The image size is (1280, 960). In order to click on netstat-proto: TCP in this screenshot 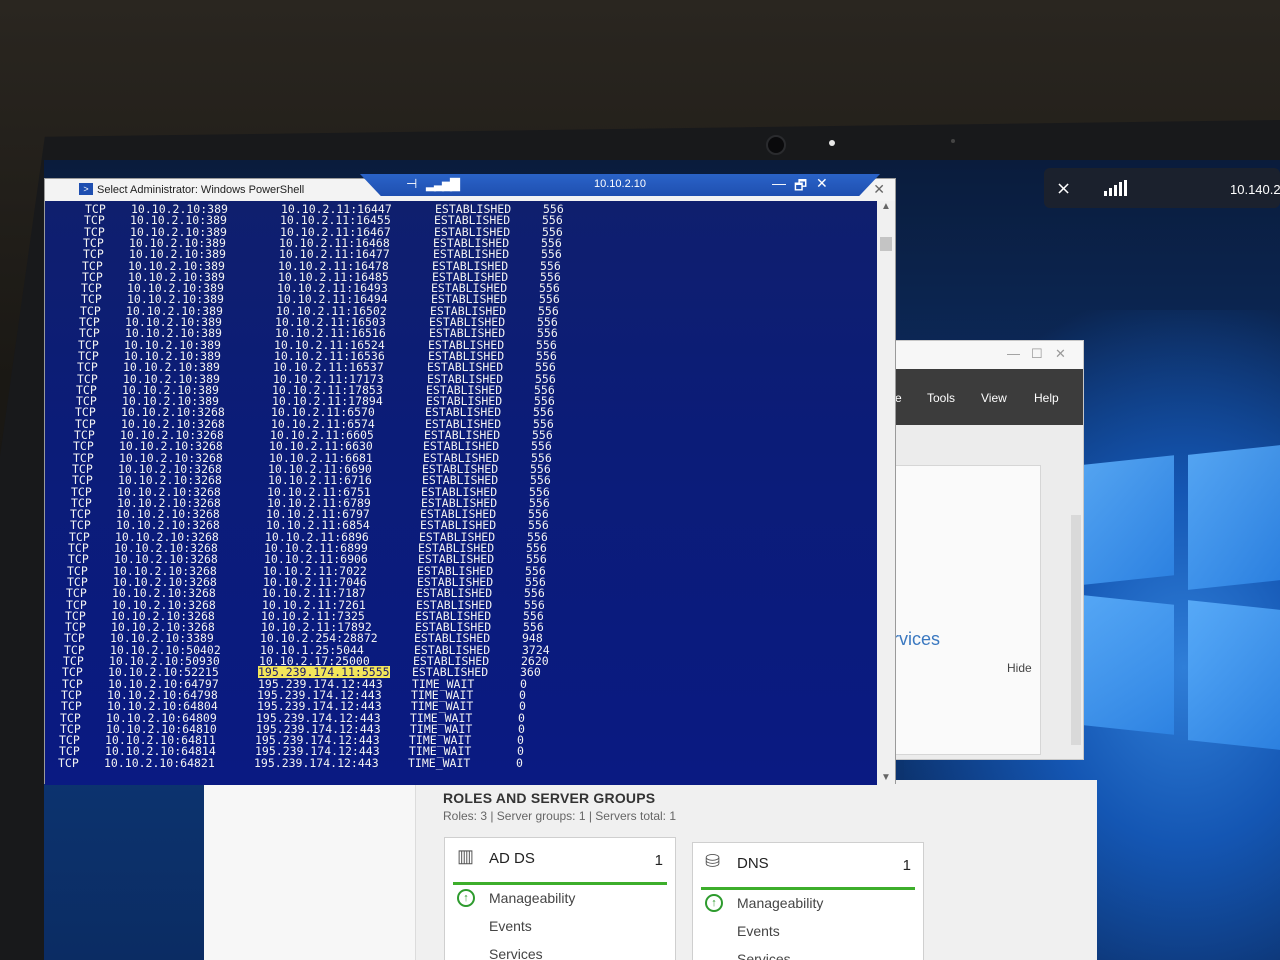, I will do `click(68, 762)`.